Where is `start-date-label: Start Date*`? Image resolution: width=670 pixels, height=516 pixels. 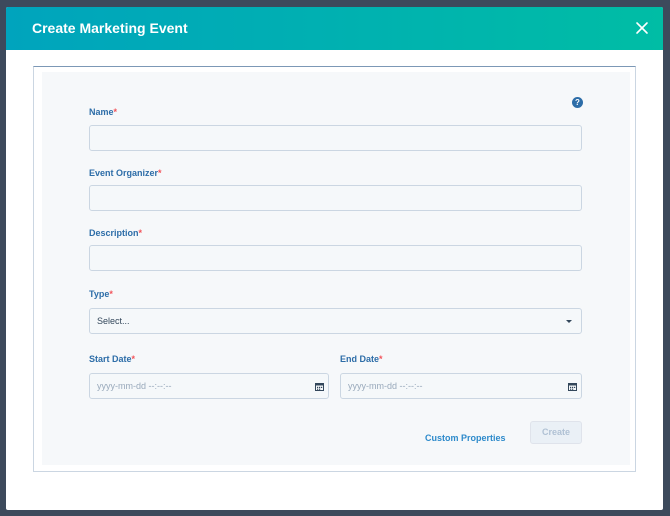
start-date-label: Start Date* is located at coordinates (112, 359).